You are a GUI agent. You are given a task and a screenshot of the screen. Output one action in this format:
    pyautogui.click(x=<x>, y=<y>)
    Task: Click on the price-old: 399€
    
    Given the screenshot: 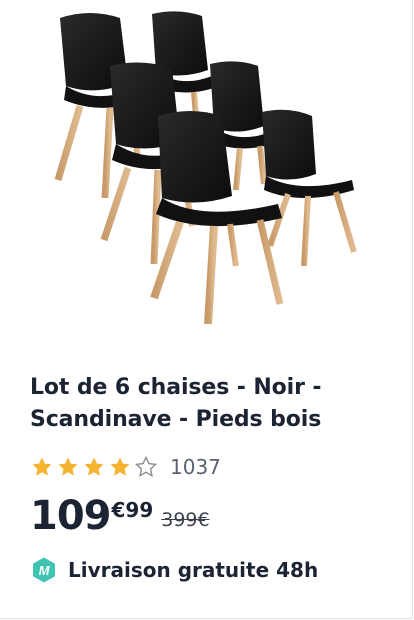 What is the action you would take?
    pyautogui.click(x=185, y=520)
    